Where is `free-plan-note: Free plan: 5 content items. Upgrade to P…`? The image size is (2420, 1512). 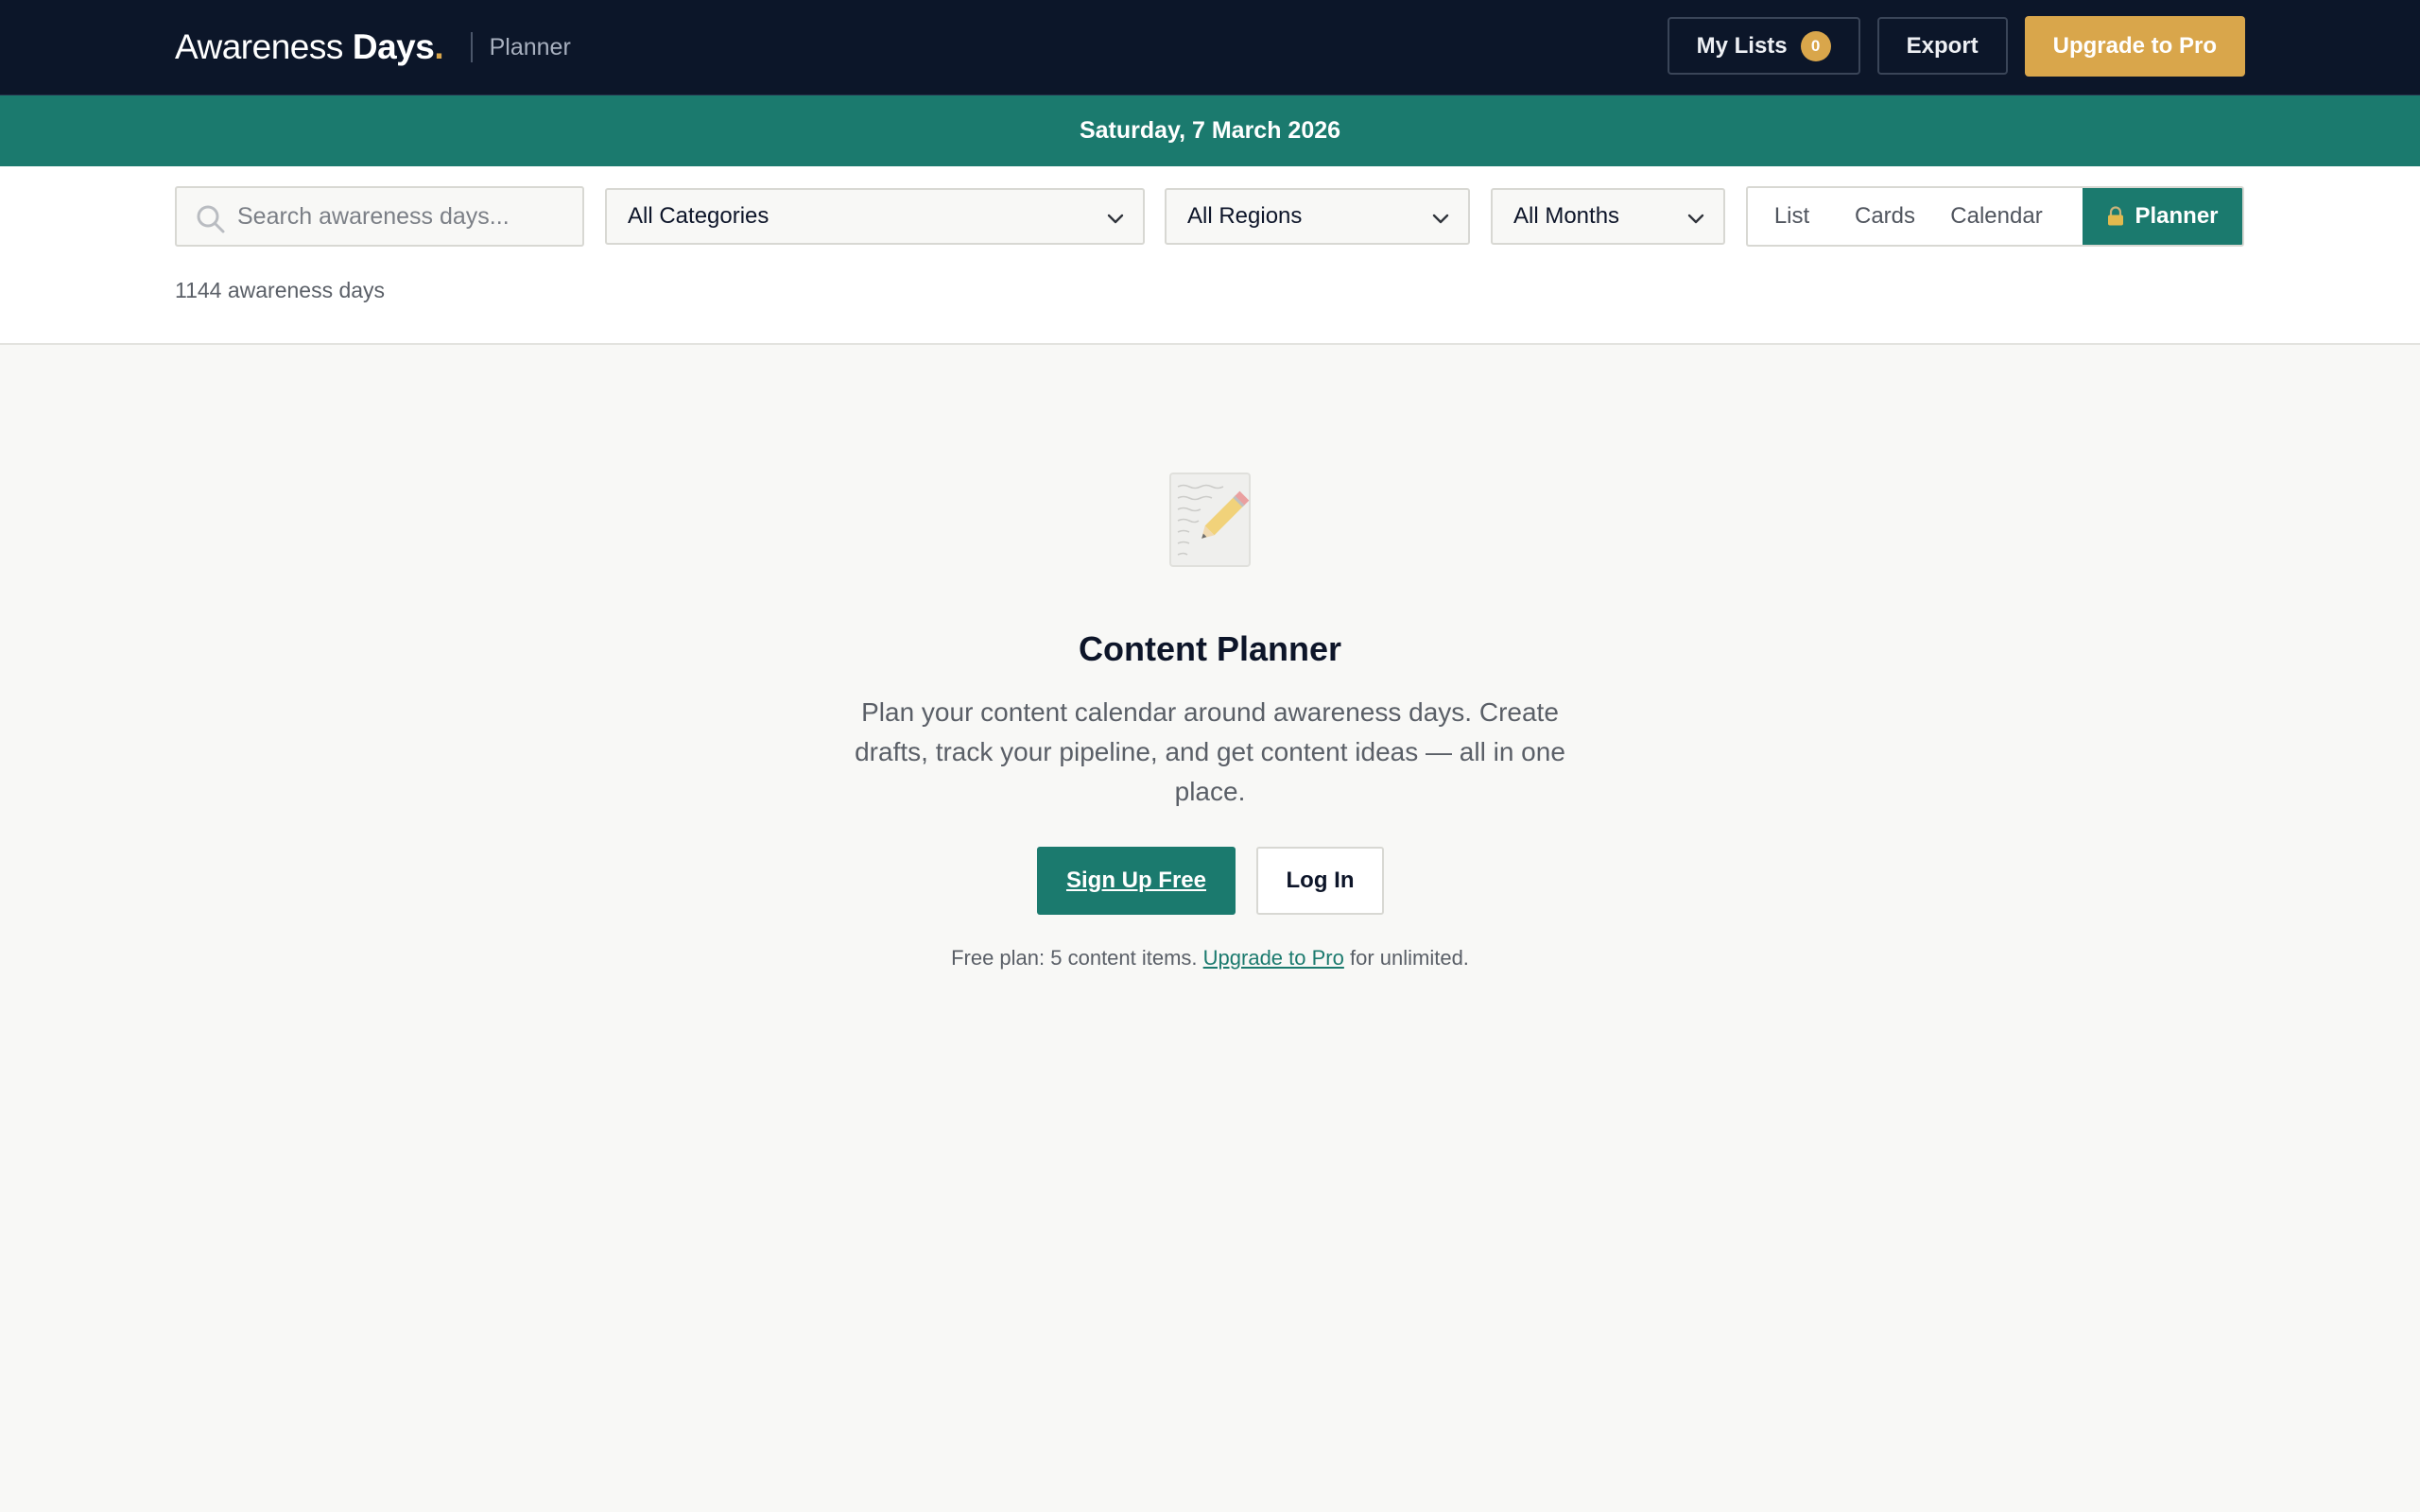
free-plan-note: Free plan: 5 content items. Upgrade to P… is located at coordinates (1210, 958).